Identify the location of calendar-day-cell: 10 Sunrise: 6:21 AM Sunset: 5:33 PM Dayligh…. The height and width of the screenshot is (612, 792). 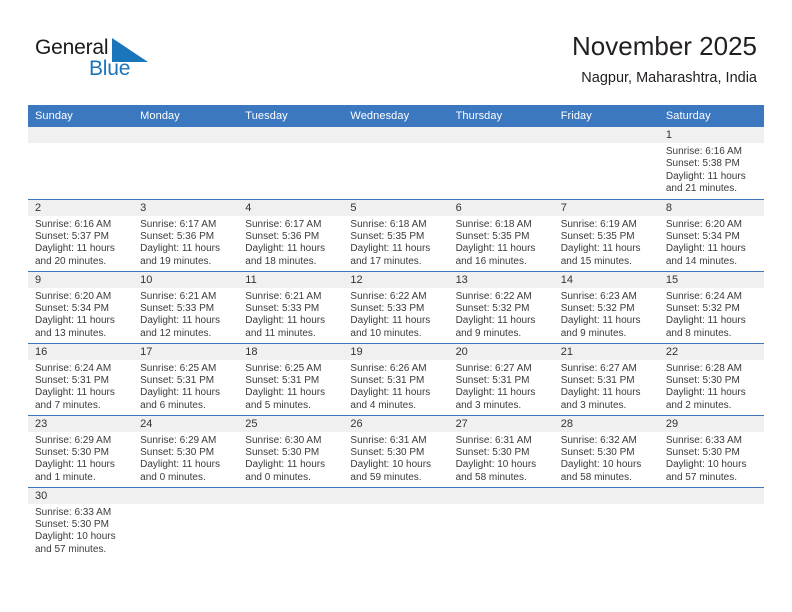
(186, 306).